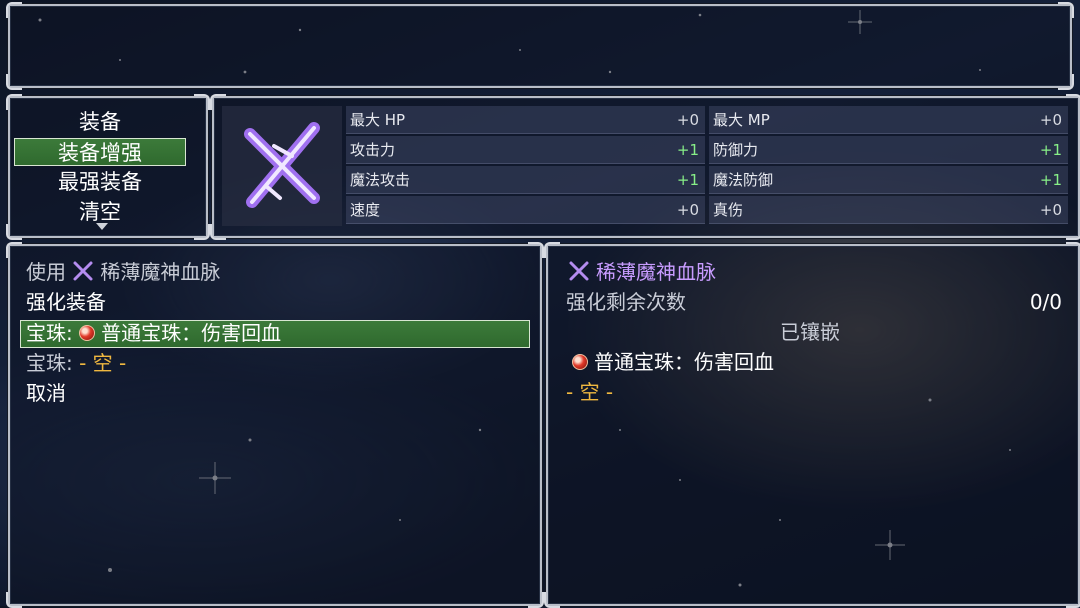 This screenshot has width=1080, height=608. I want to click on use-item-name: 稀薄魔神血脉, so click(160, 272).